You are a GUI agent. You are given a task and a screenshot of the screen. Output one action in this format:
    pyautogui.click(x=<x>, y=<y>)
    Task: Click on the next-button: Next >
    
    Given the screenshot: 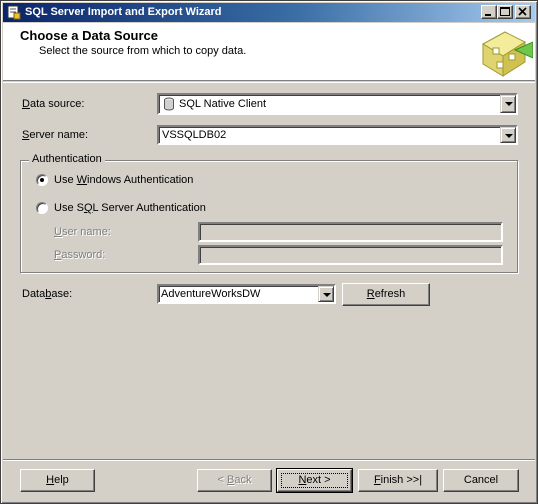 What is the action you would take?
    pyautogui.click(x=314, y=480)
    